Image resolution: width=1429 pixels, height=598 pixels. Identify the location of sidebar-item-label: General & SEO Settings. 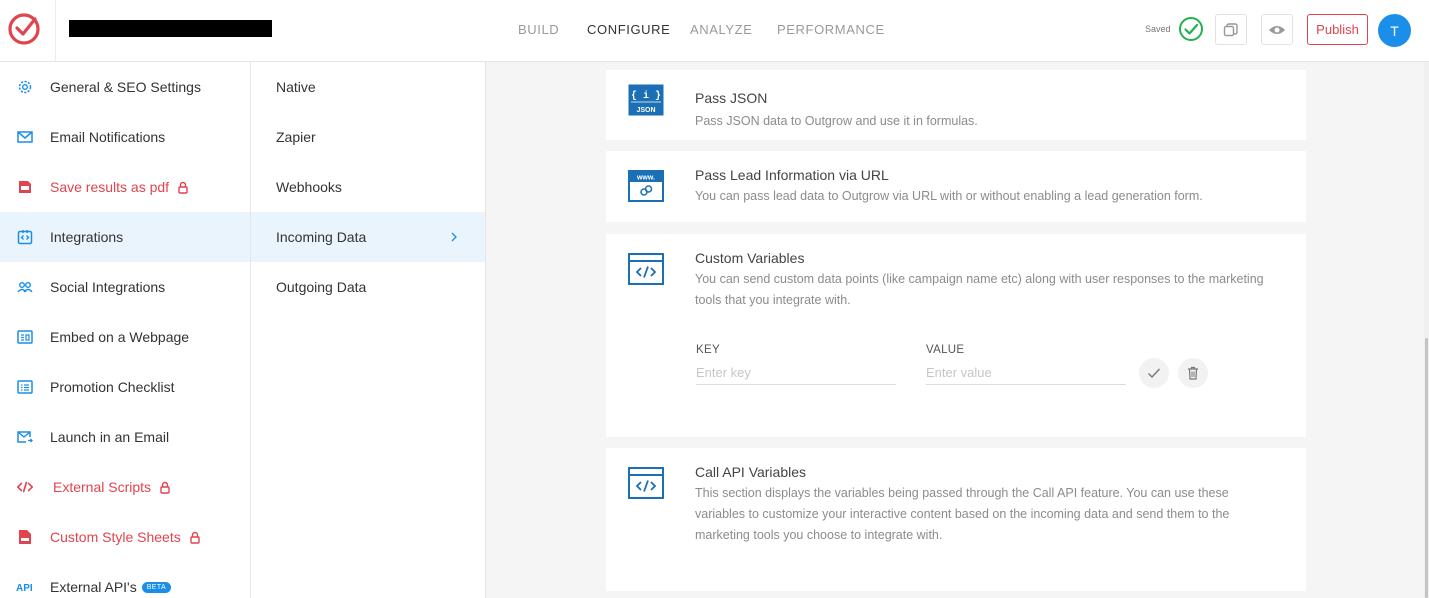
(125, 87).